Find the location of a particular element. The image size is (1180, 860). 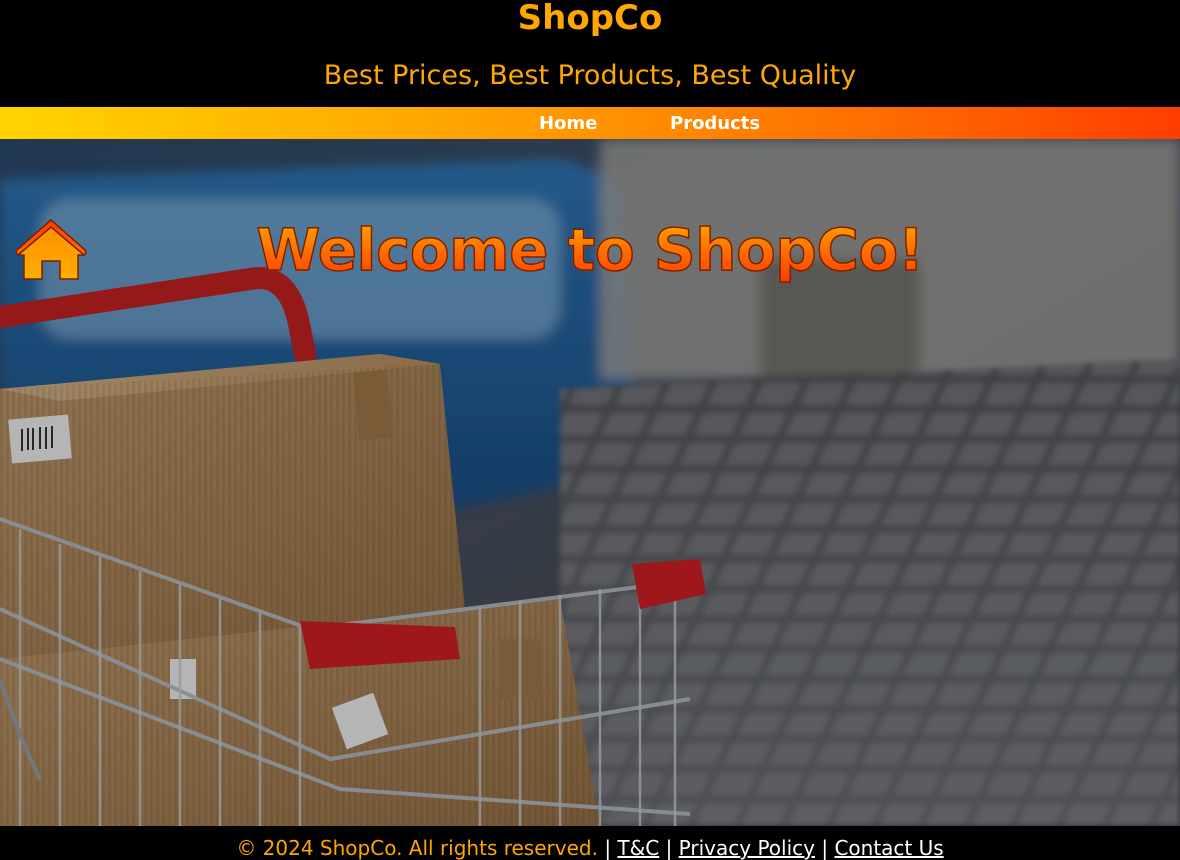

hero-title-text: Welcome to ShopCo! is located at coordinates (590, 250).